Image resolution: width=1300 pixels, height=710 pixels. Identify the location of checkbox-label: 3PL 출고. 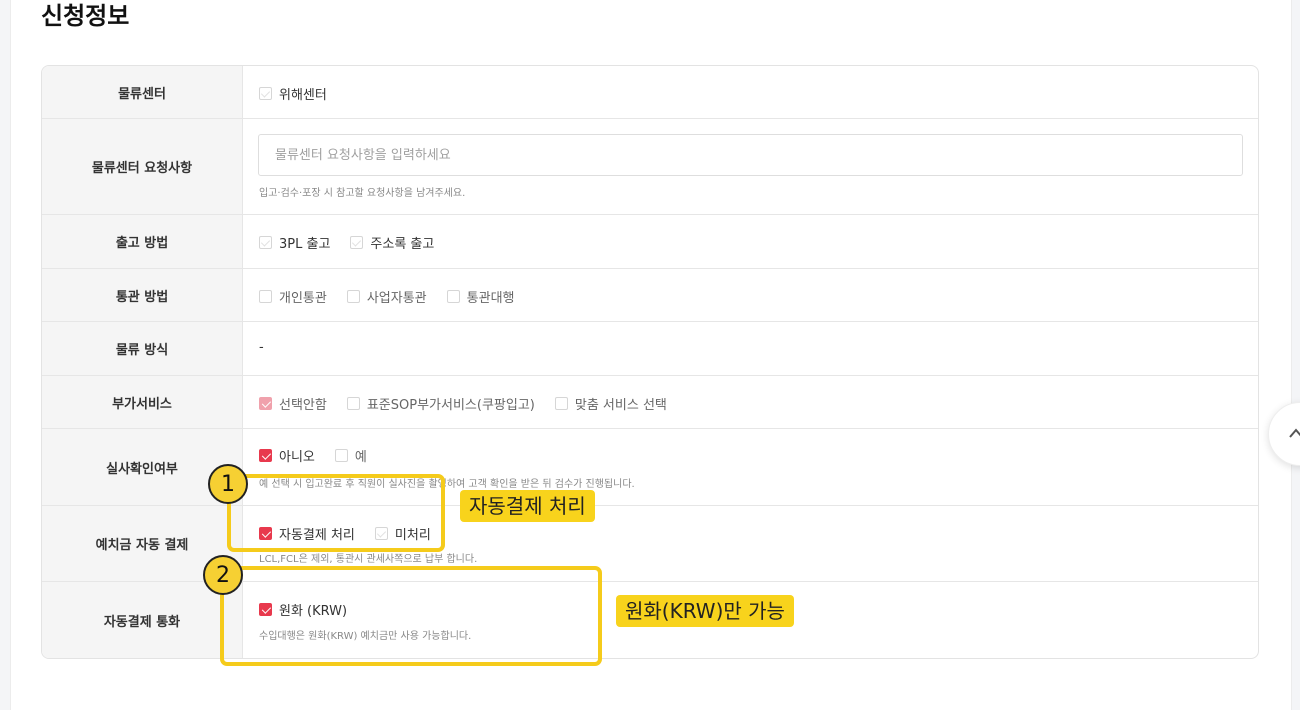
(305, 244).